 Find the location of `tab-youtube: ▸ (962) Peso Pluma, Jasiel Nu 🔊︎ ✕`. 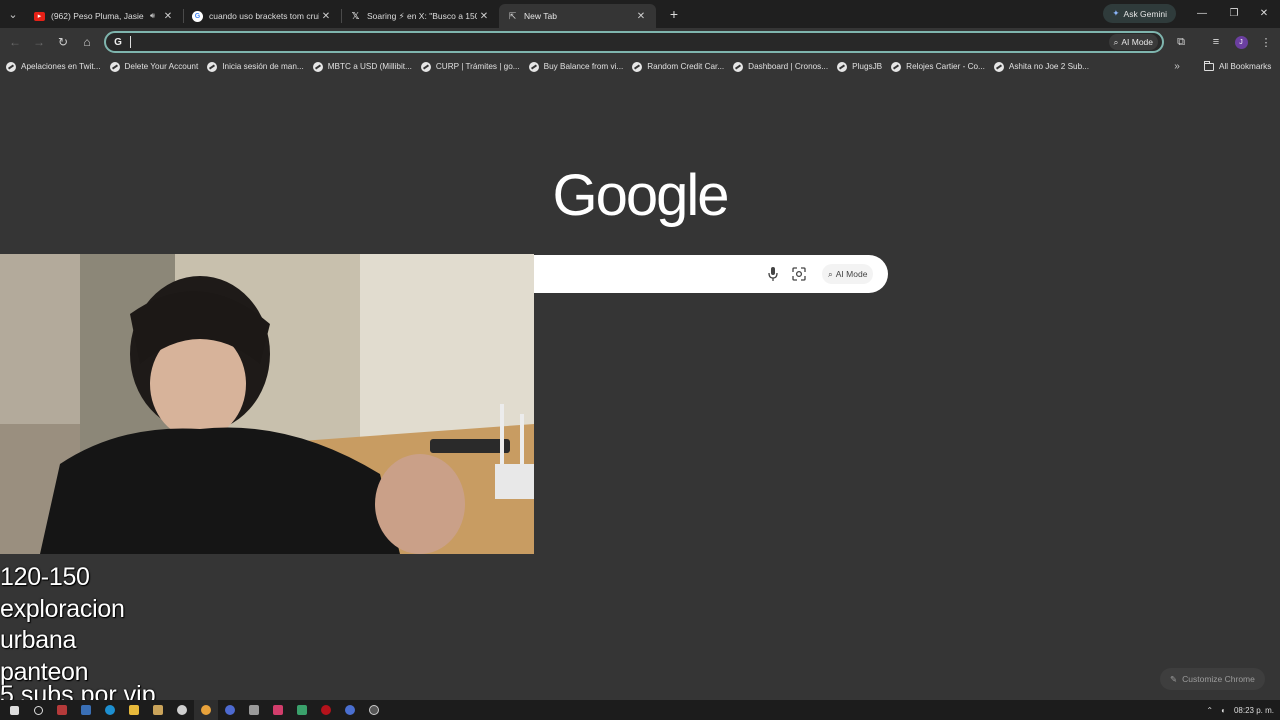

tab-youtube: ▸ (962) Peso Pluma, Jasiel Nu 🔊︎ ✕ is located at coordinates (104, 16).